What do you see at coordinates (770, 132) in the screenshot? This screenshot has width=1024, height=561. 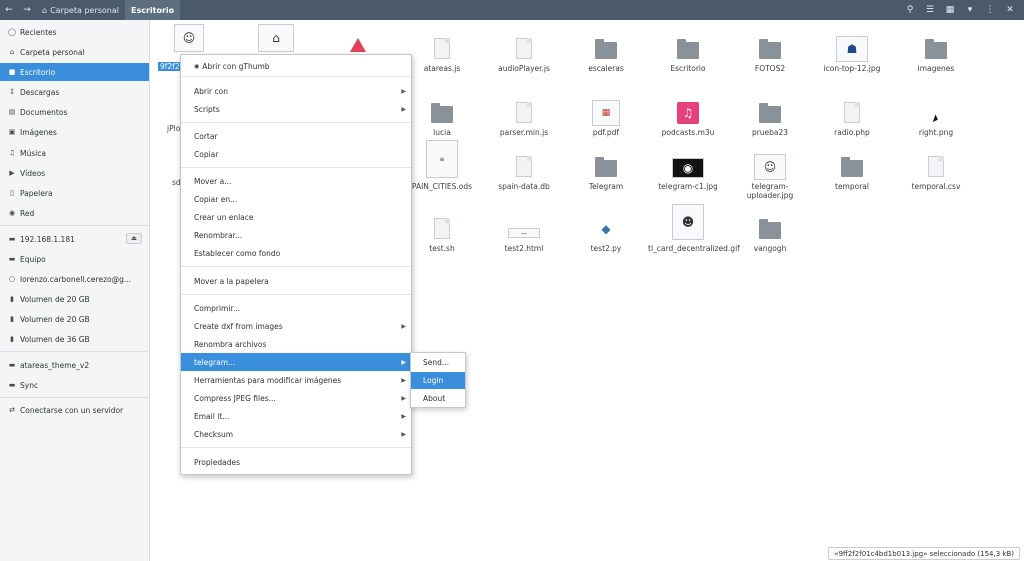 I see `folder-item: prueba23` at bounding box center [770, 132].